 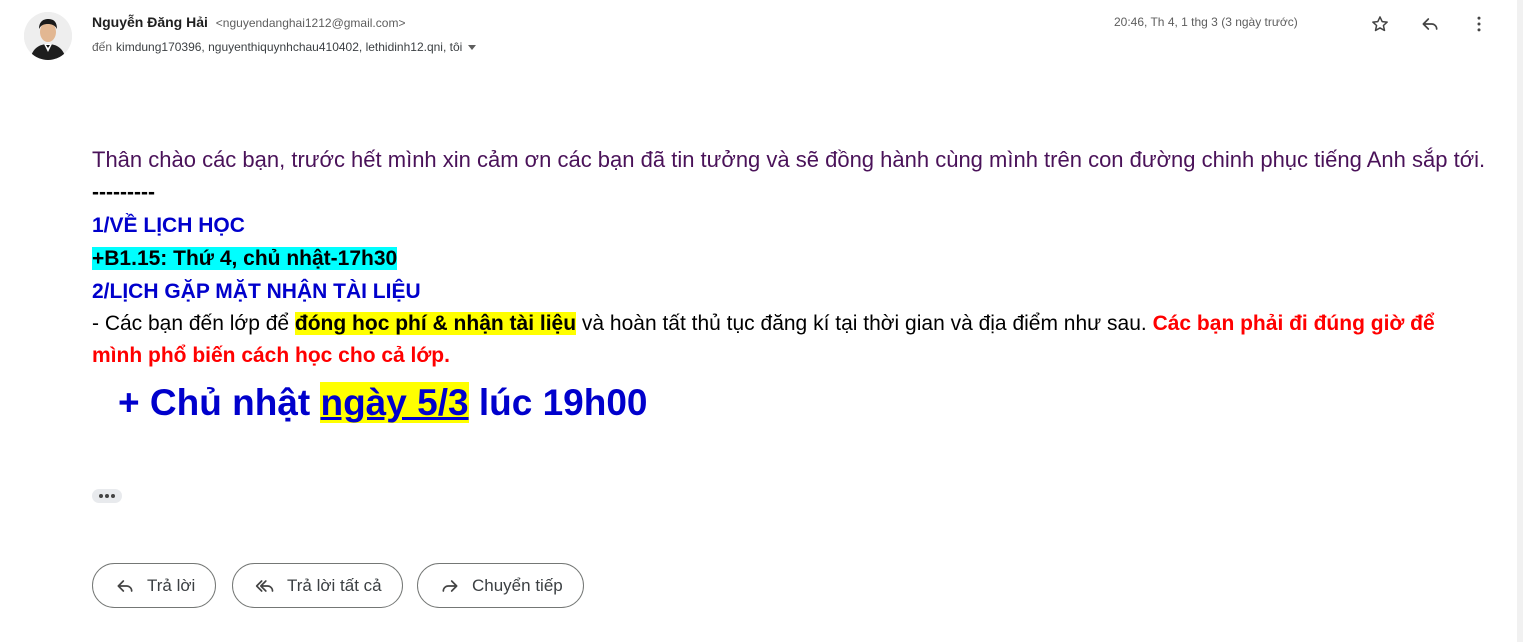 I want to click on meeting-date: ngày 5/3, so click(x=394, y=402).